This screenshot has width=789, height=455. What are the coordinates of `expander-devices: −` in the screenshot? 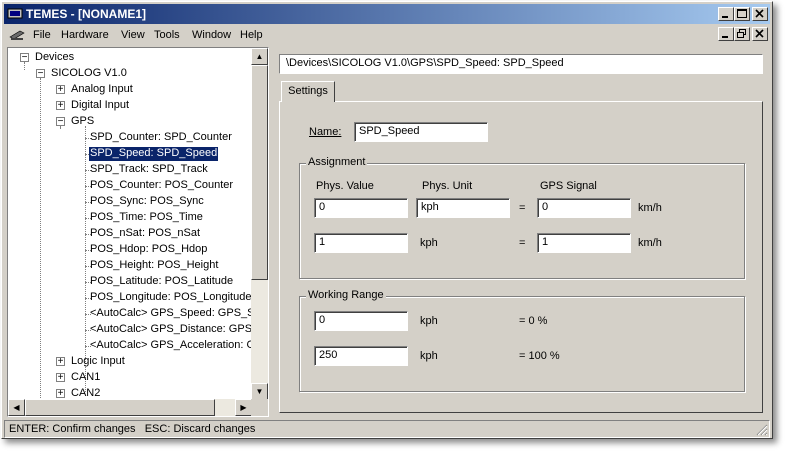 It's located at (24, 57).